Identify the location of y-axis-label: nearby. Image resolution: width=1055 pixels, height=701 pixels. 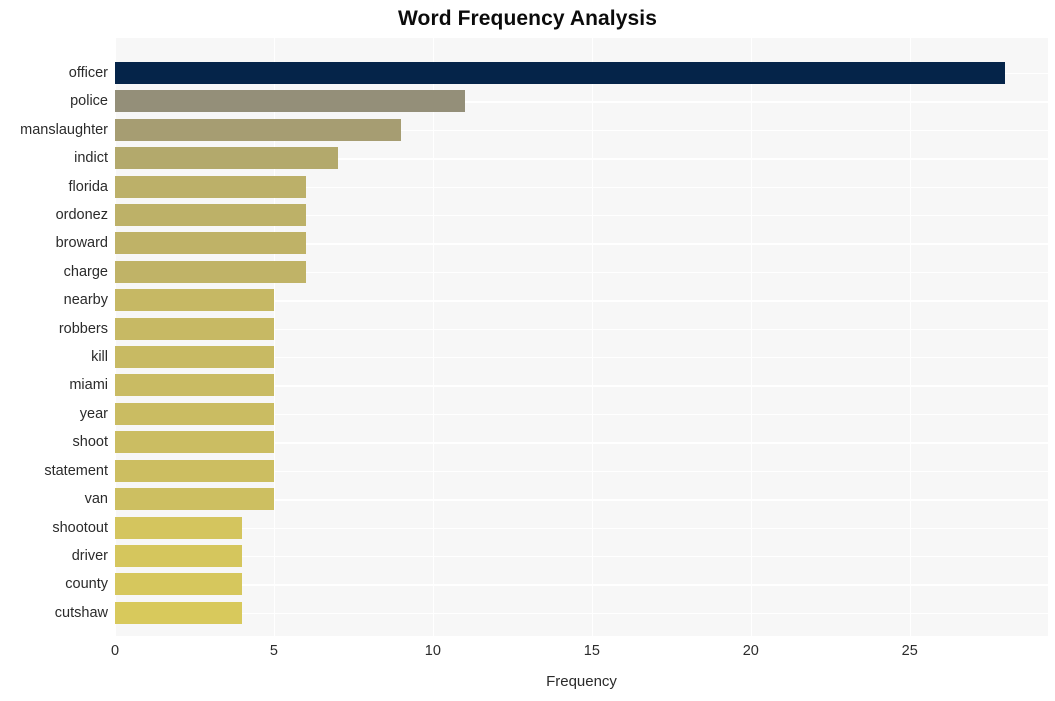
(85, 300).